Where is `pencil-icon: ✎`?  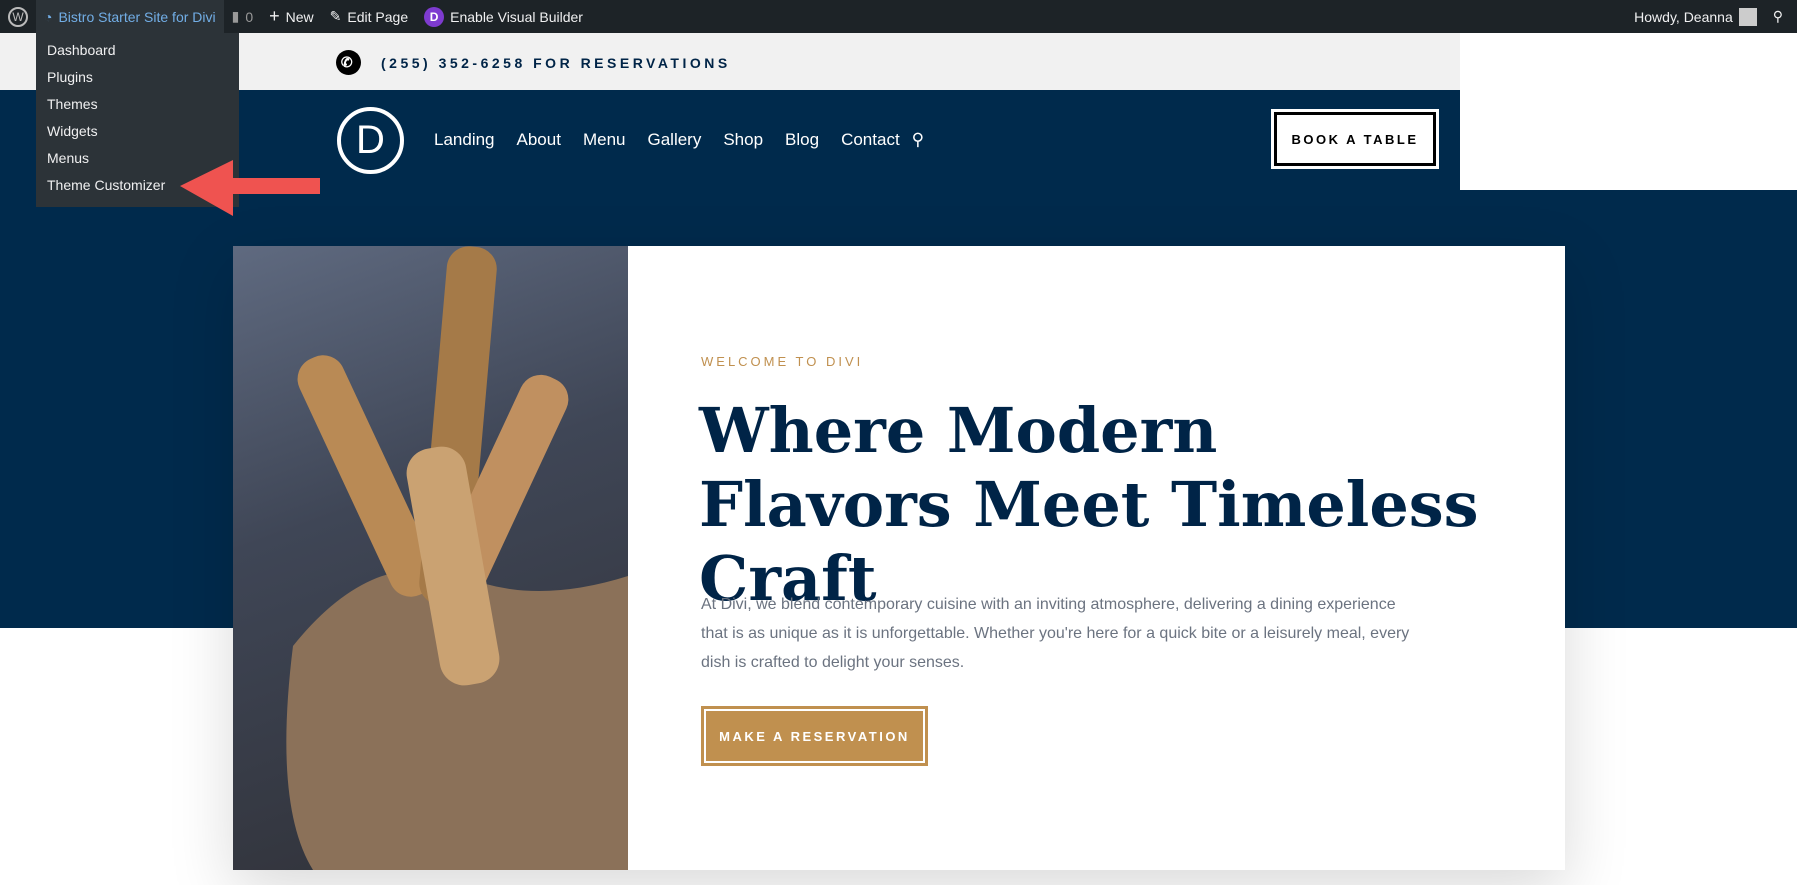 pencil-icon: ✎ is located at coordinates (335, 16).